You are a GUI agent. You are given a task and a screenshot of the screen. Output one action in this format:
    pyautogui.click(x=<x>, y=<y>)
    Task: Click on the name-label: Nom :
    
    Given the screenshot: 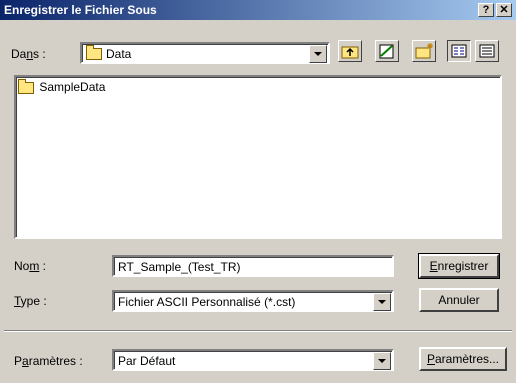 What is the action you would take?
    pyautogui.click(x=30, y=266)
    